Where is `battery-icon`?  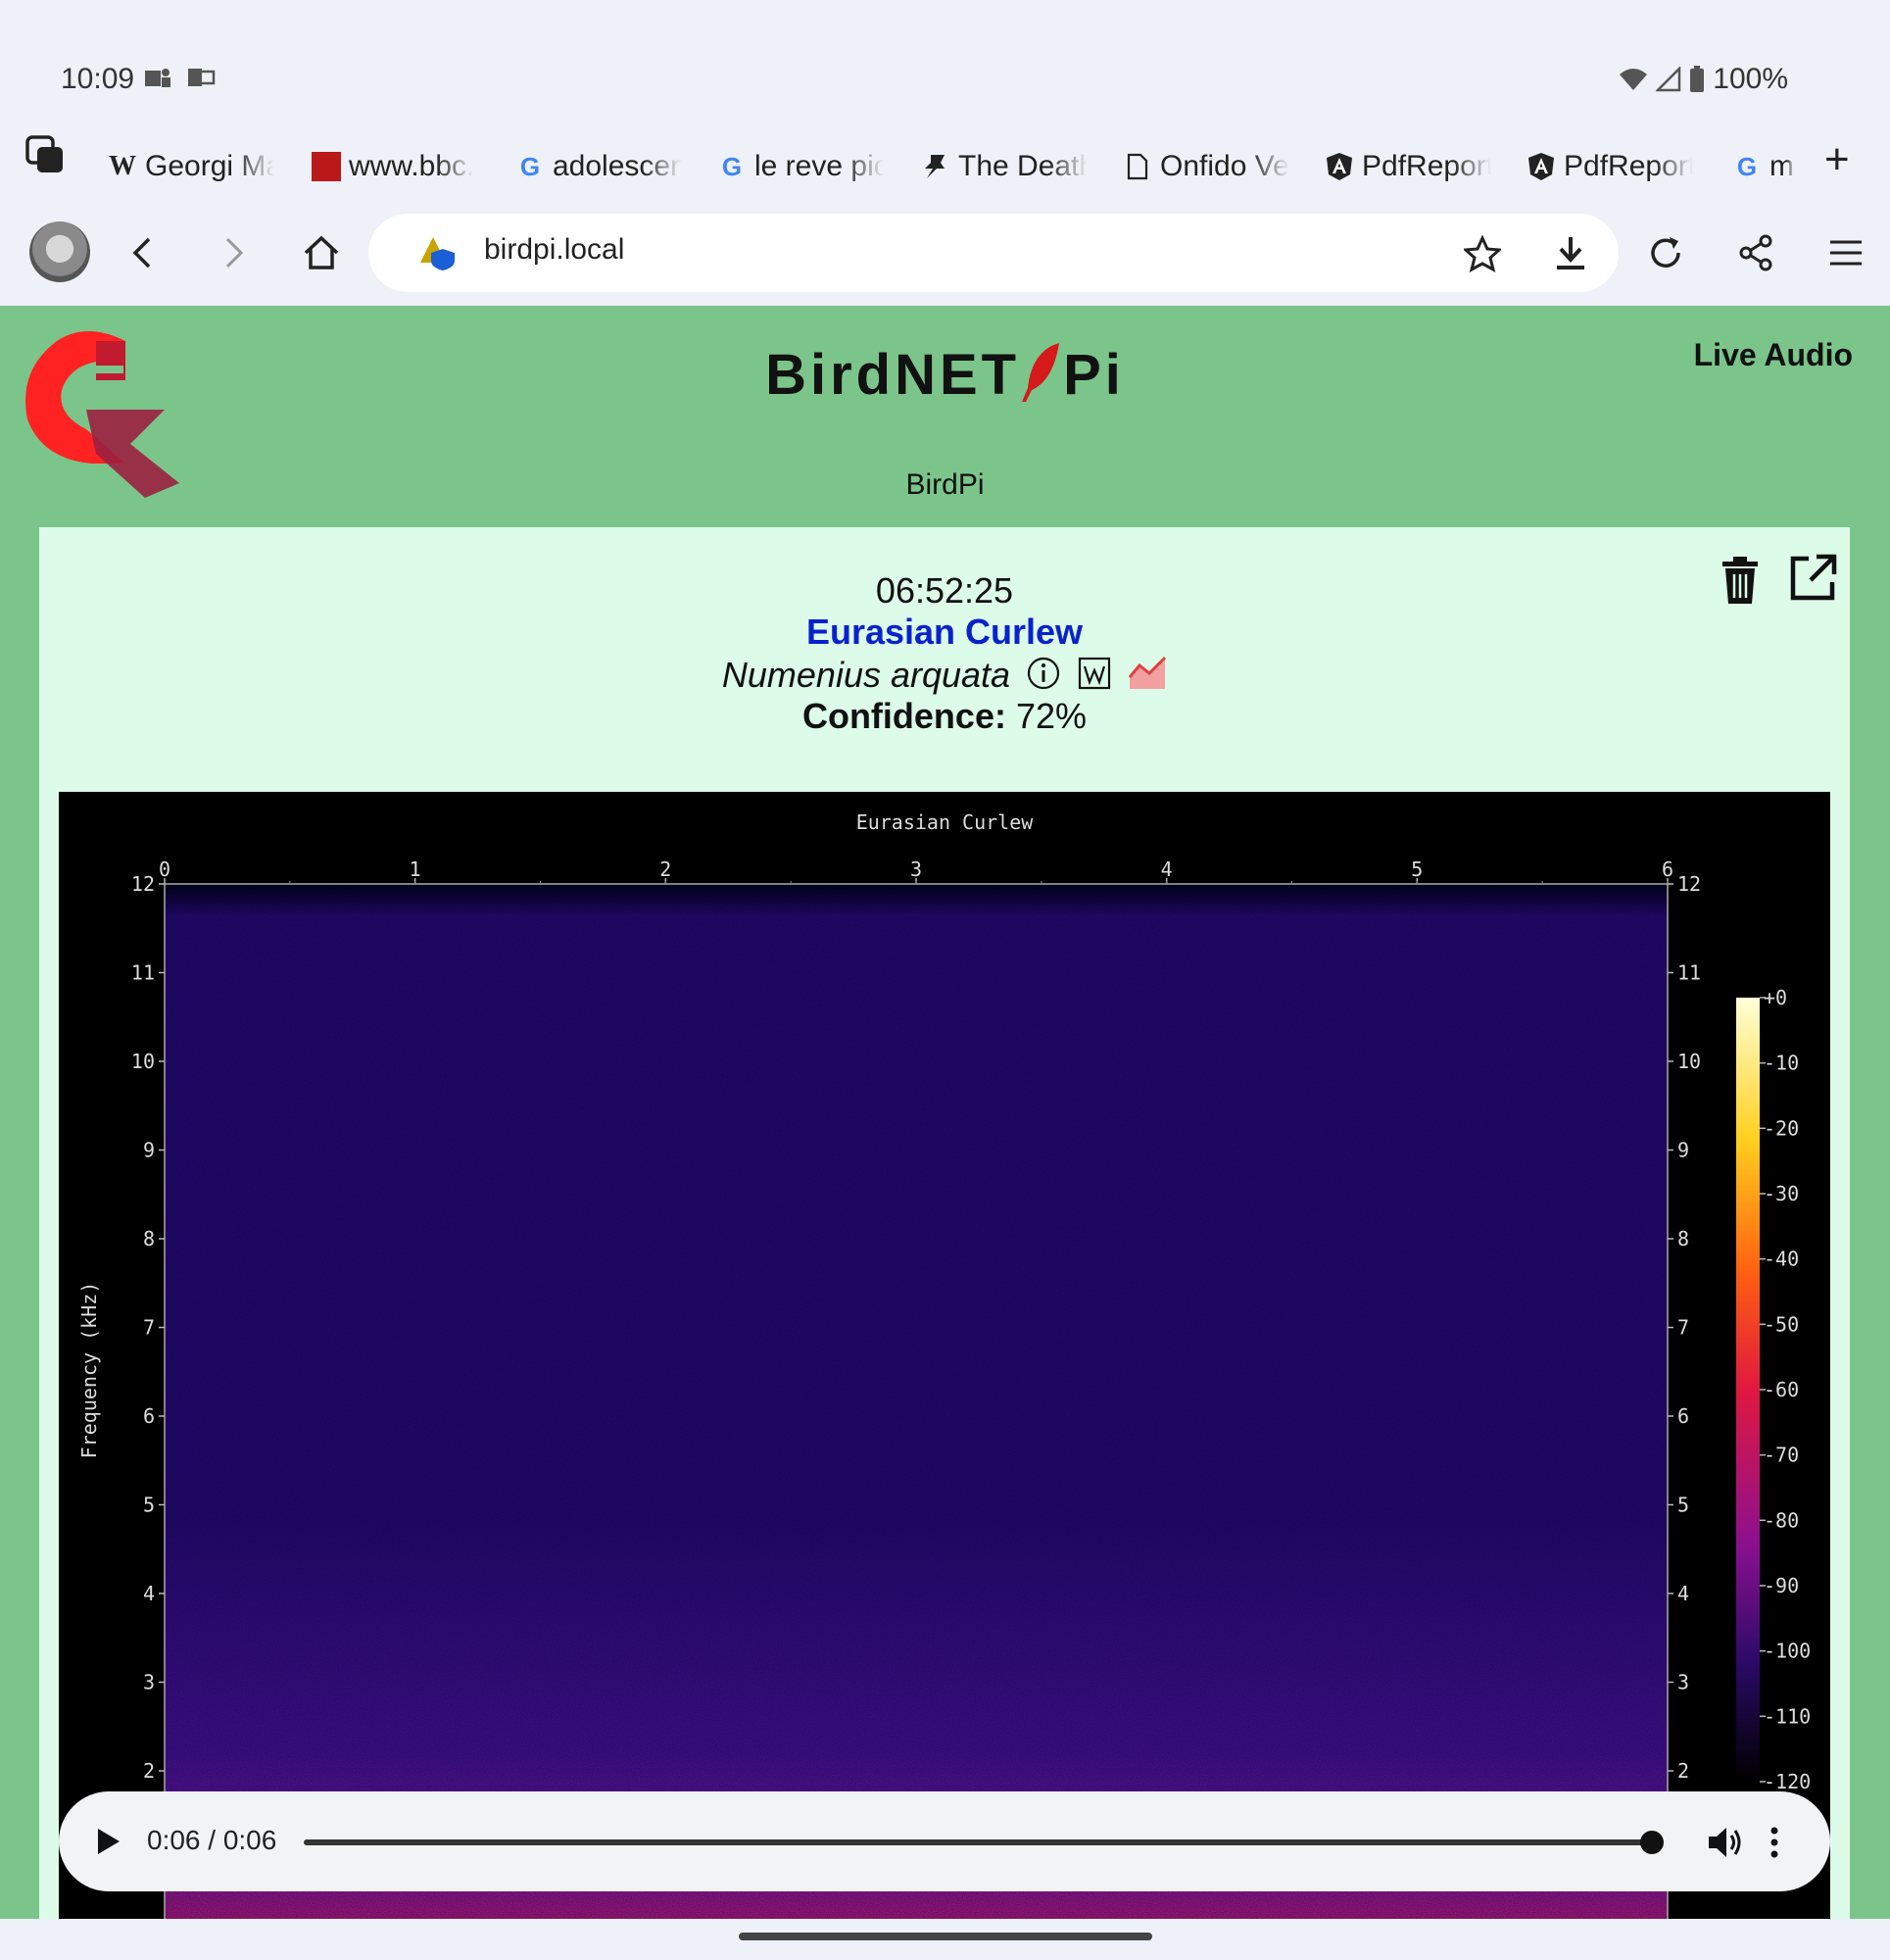
battery-icon is located at coordinates (1697, 79).